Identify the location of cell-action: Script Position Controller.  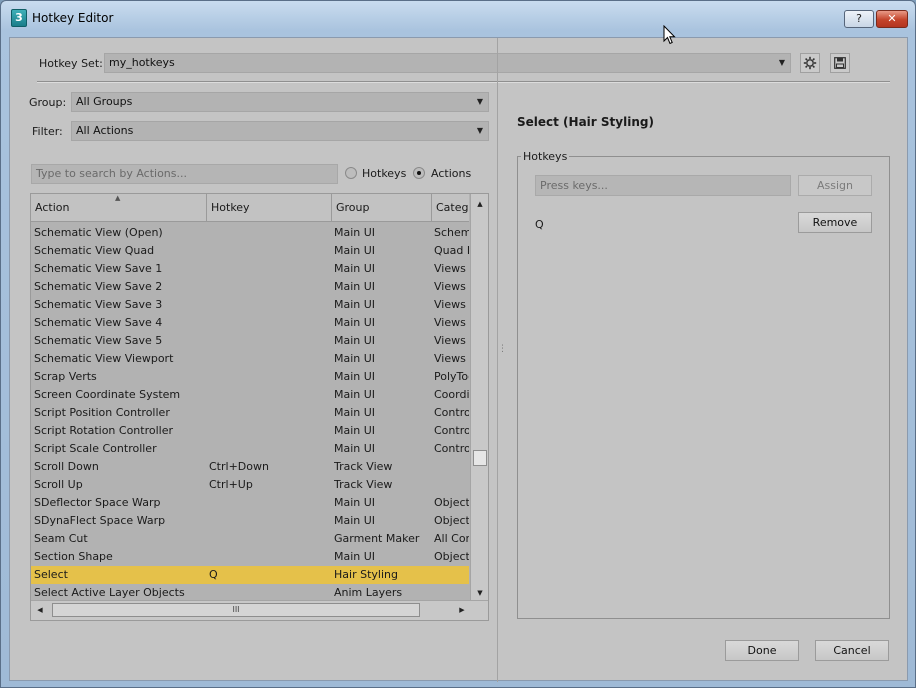
(102, 412).